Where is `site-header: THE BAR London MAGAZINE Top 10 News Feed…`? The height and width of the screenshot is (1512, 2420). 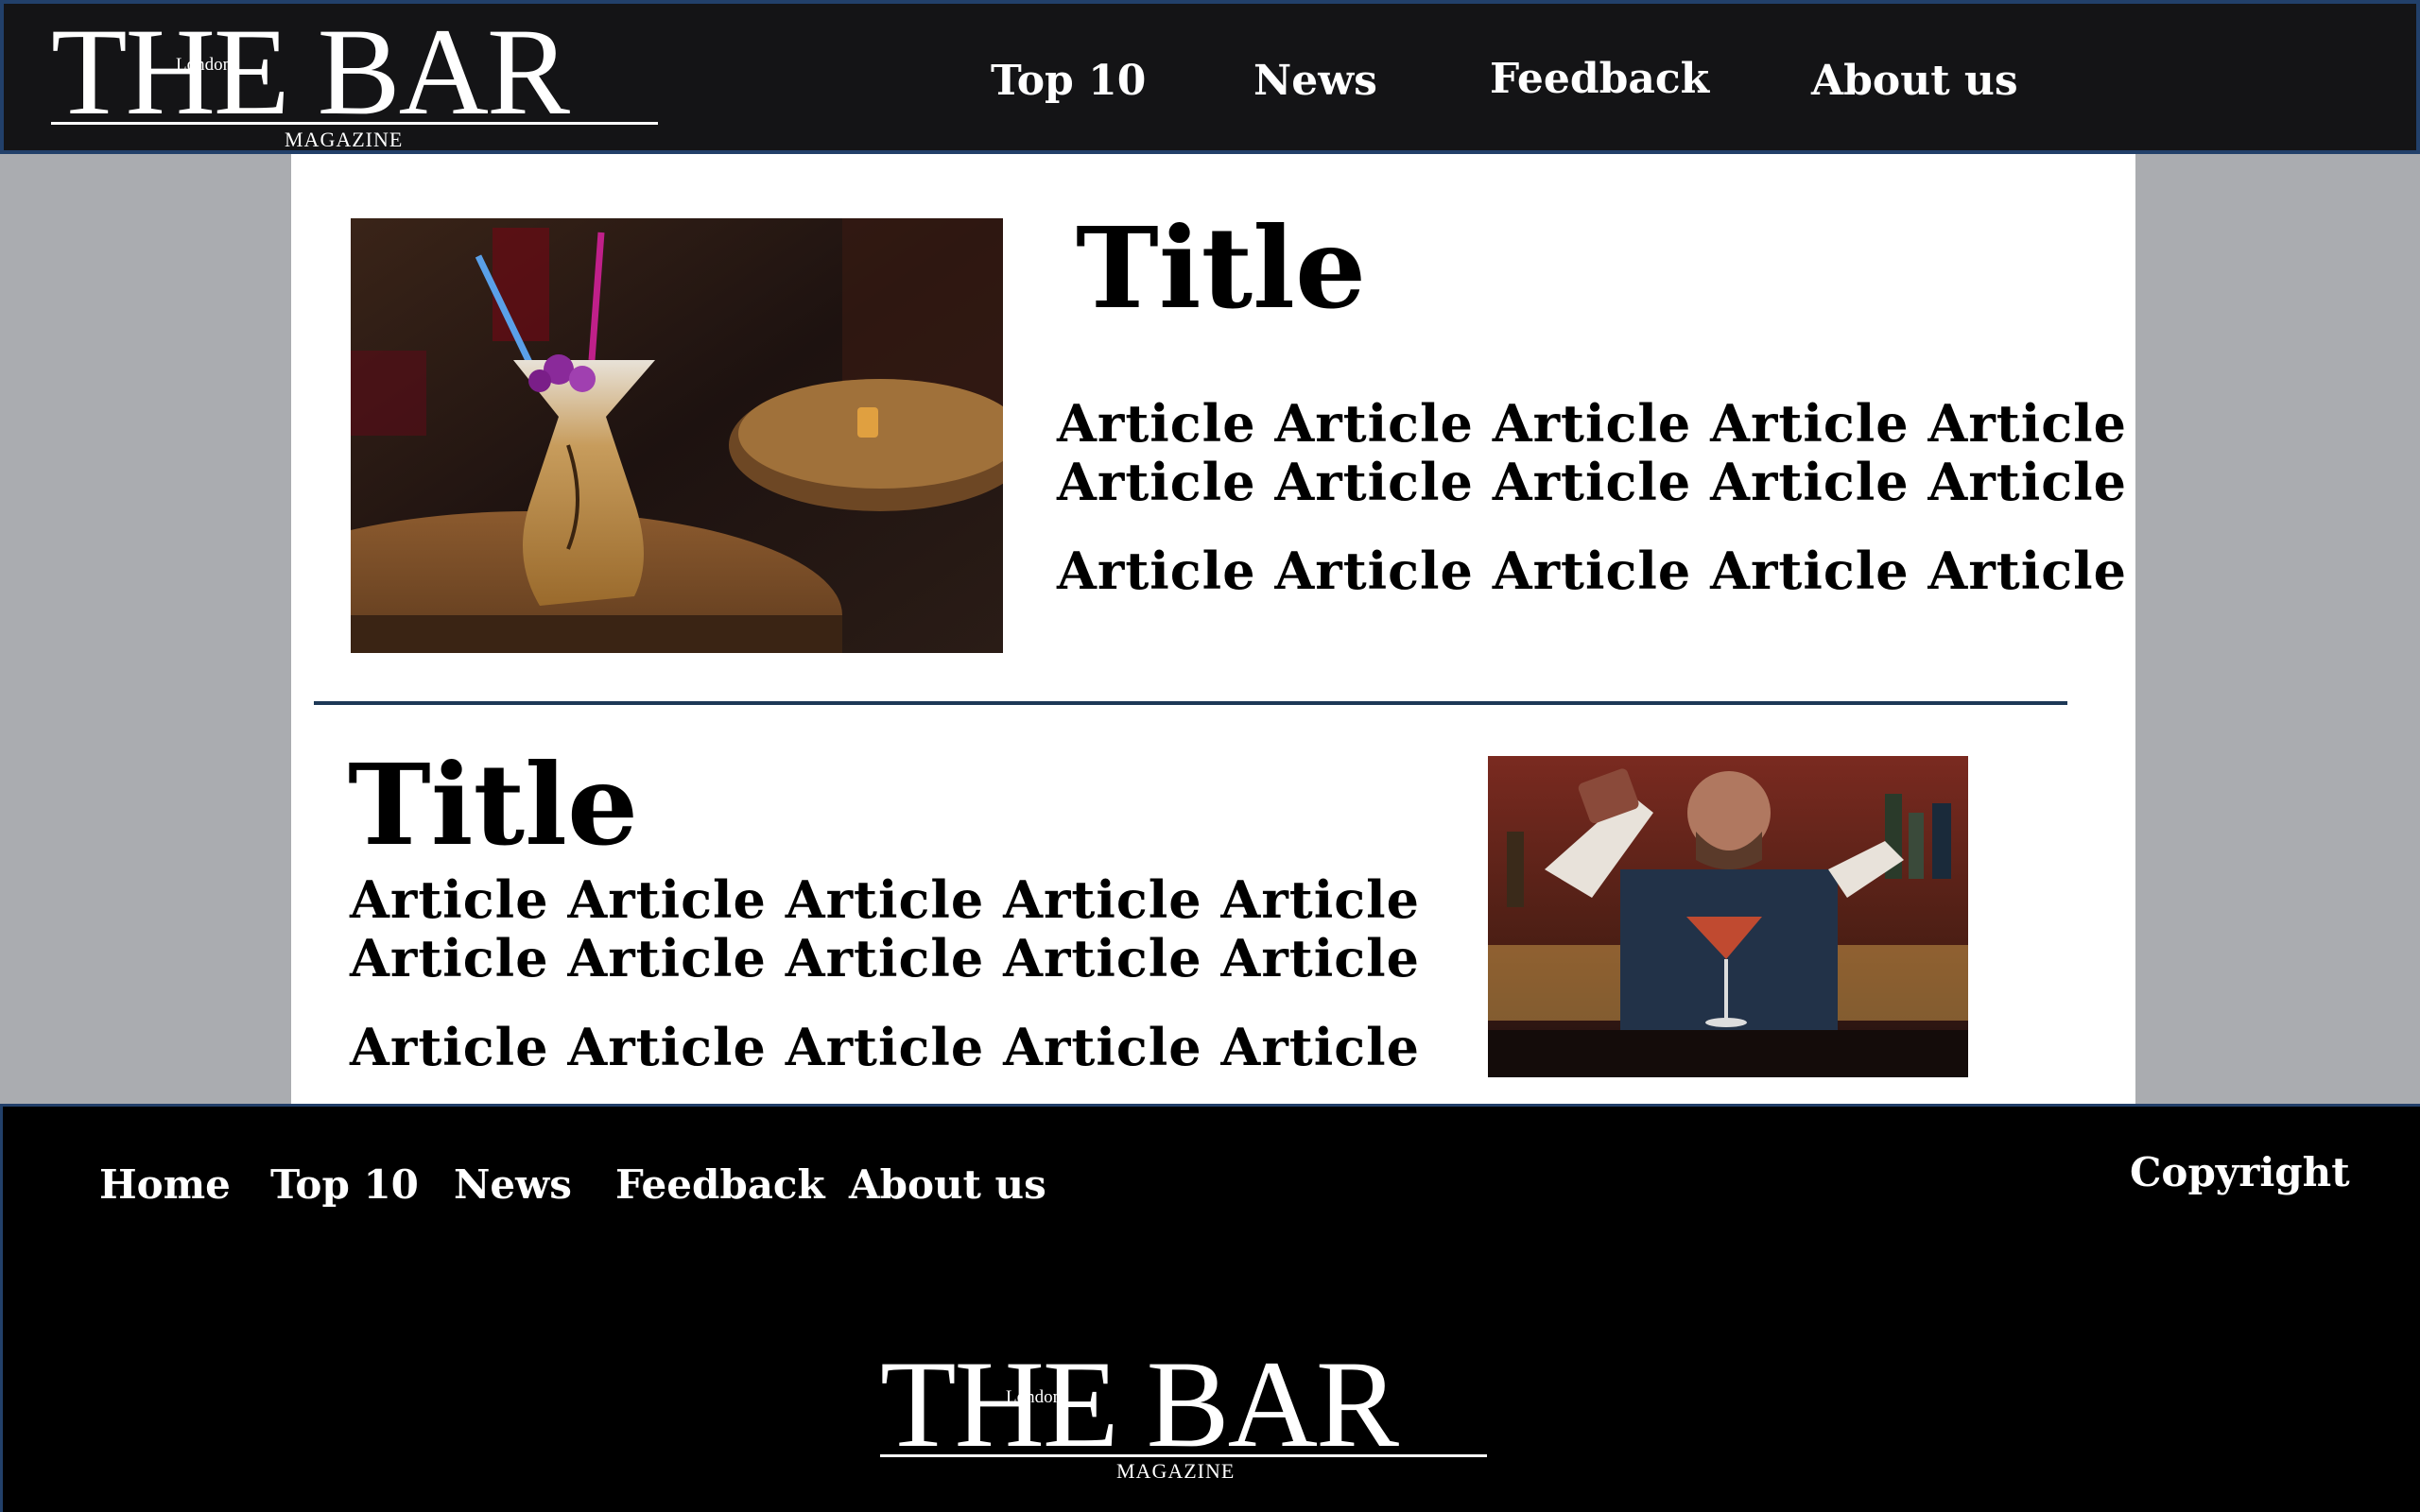
site-header: THE BAR London MAGAZINE Top 10 News Feed… is located at coordinates (1210, 77).